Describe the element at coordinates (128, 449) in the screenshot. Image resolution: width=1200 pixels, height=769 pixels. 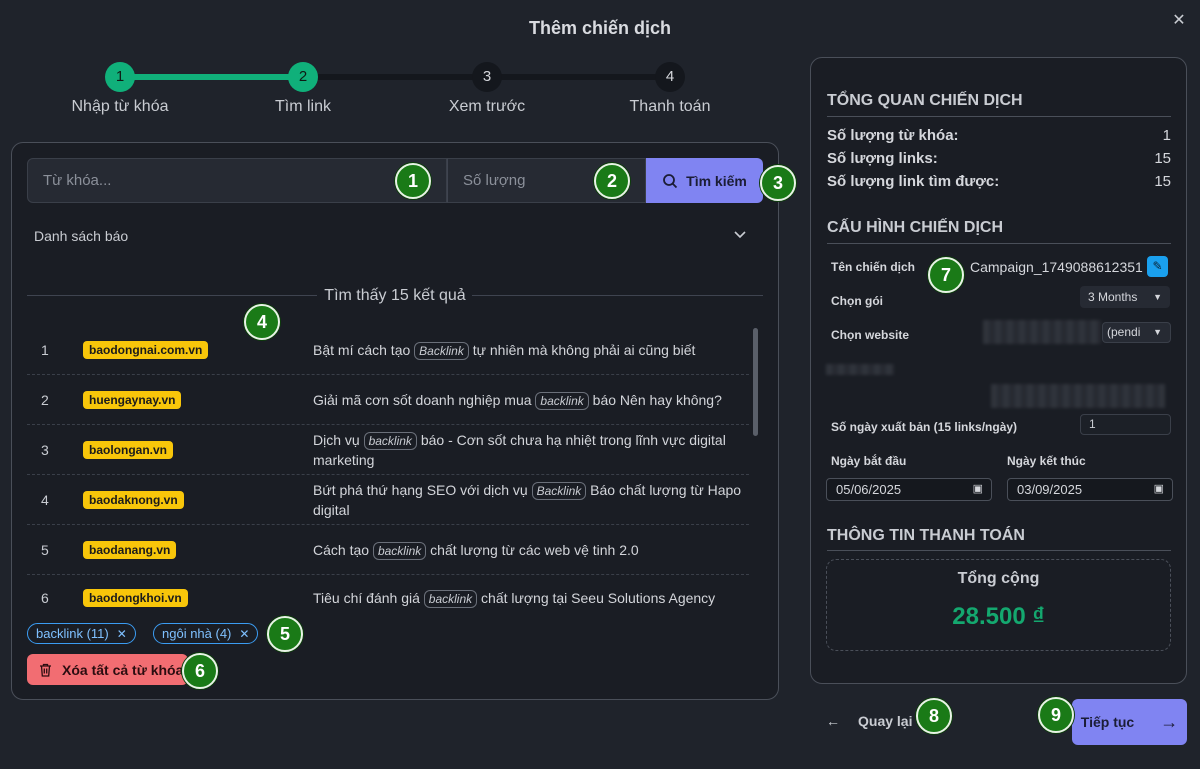
I see `domain-badge: baolongan.vn` at that location.